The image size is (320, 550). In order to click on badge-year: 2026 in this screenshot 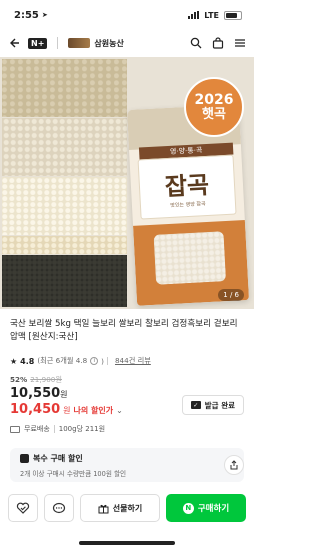, I will do `click(214, 99)`.